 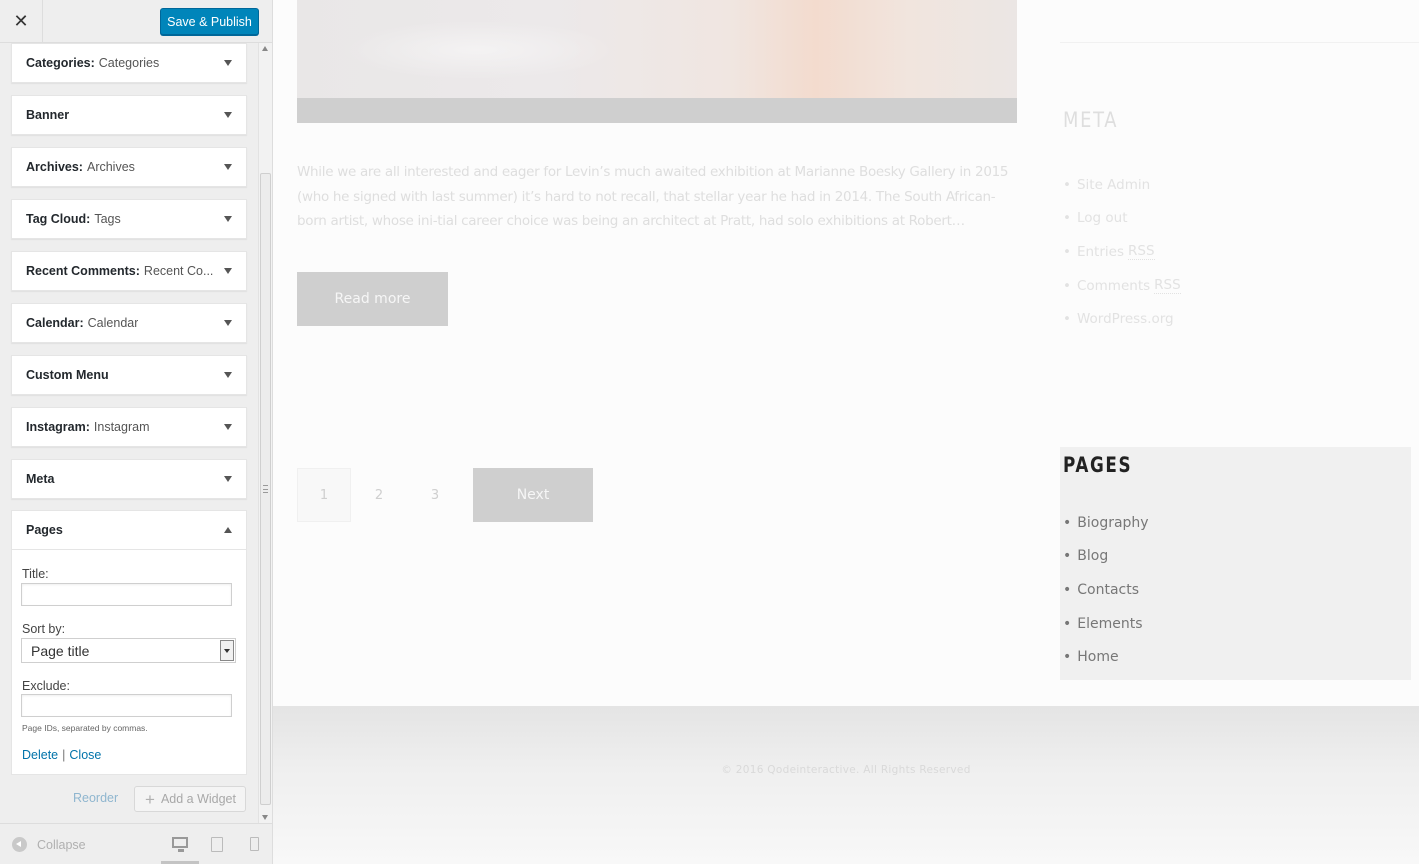 What do you see at coordinates (129, 323) in the screenshot?
I see `widget-calendar: Calendar` at bounding box center [129, 323].